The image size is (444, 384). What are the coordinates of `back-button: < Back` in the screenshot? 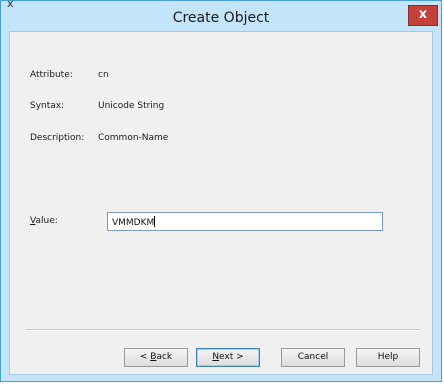 It's located at (156, 357).